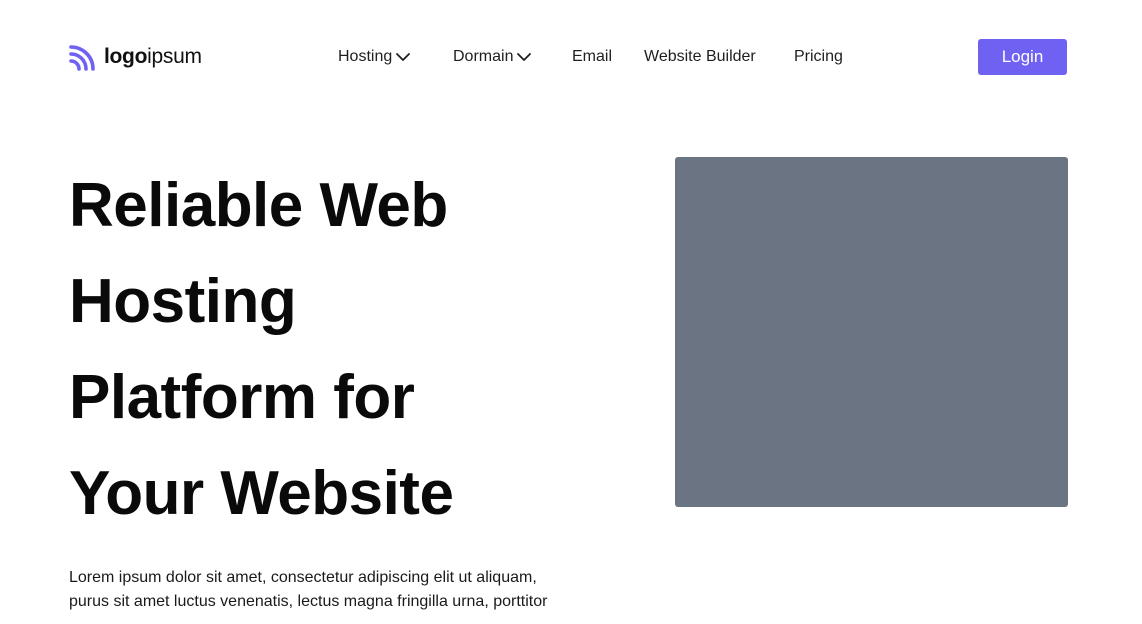 Image resolution: width=1142 pixels, height=624 pixels. Describe the element at coordinates (261, 493) in the screenshot. I see `hero-title-line: Your Website` at that location.